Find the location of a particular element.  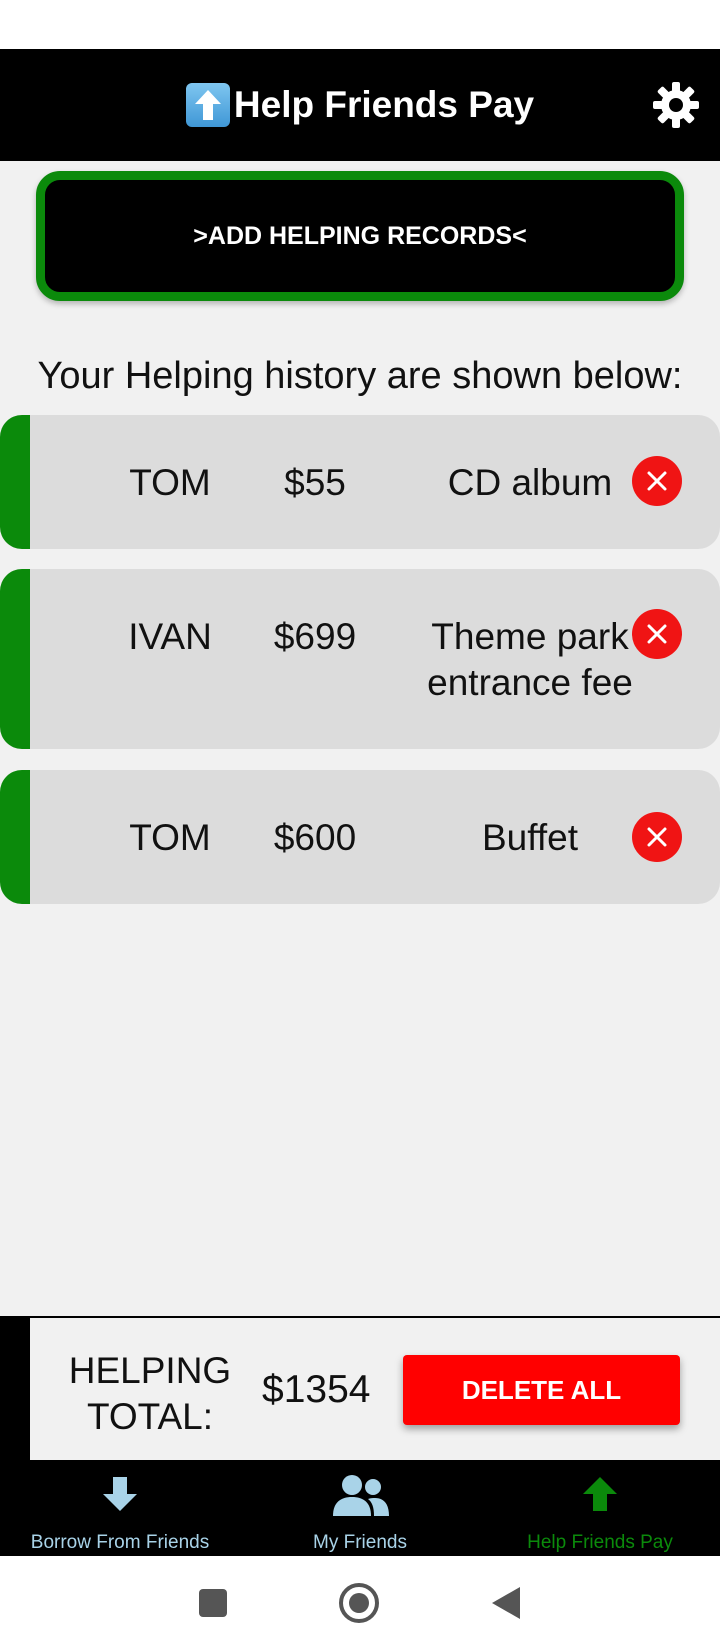

add-helping-records-button: >ADD HELPING RECORDS< is located at coordinates (360, 236).